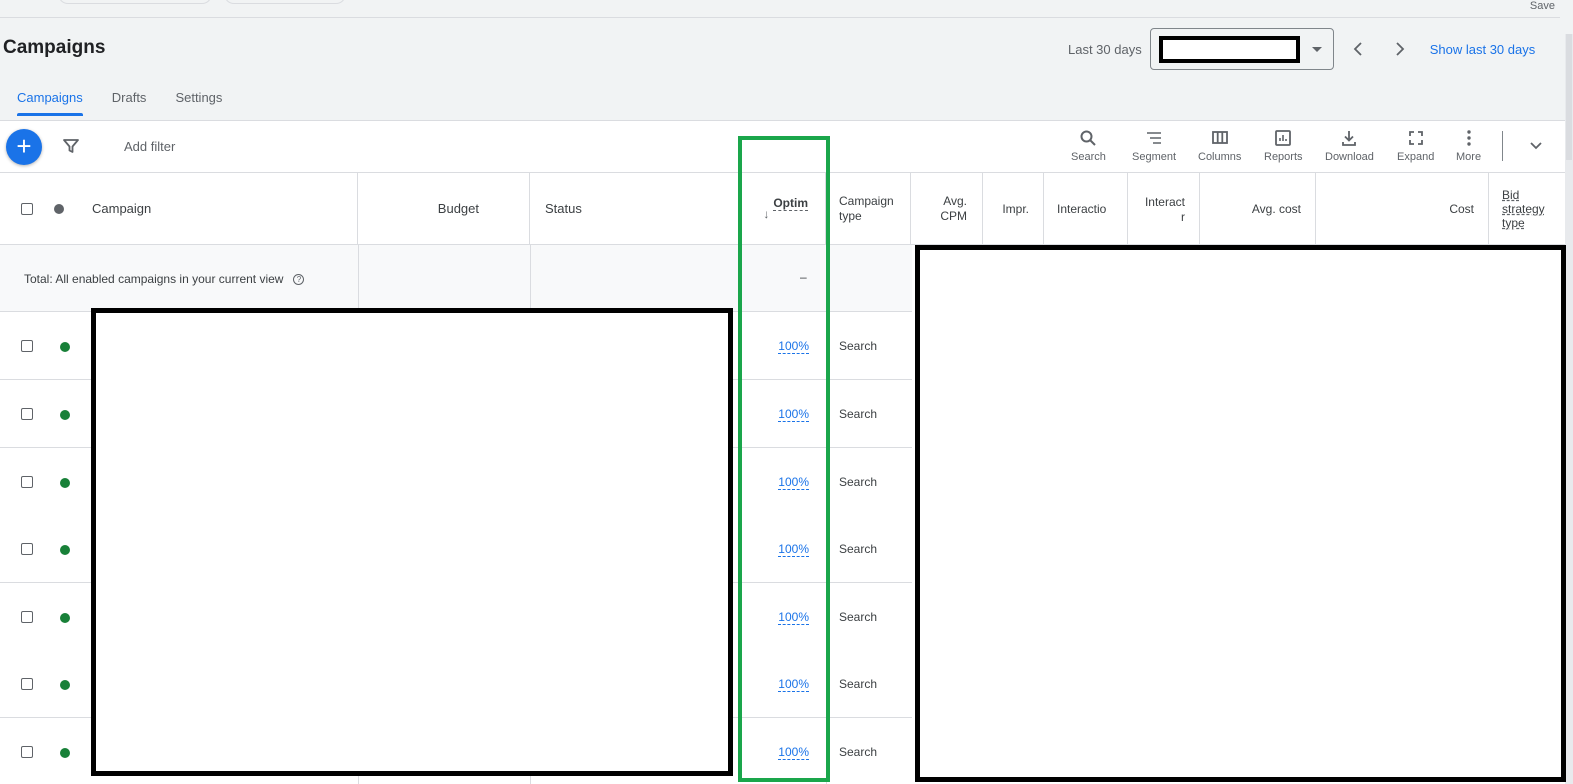 This screenshot has height=784, width=1573. Describe the element at coordinates (1468, 138) in the screenshot. I see `more-vert-icon` at that location.